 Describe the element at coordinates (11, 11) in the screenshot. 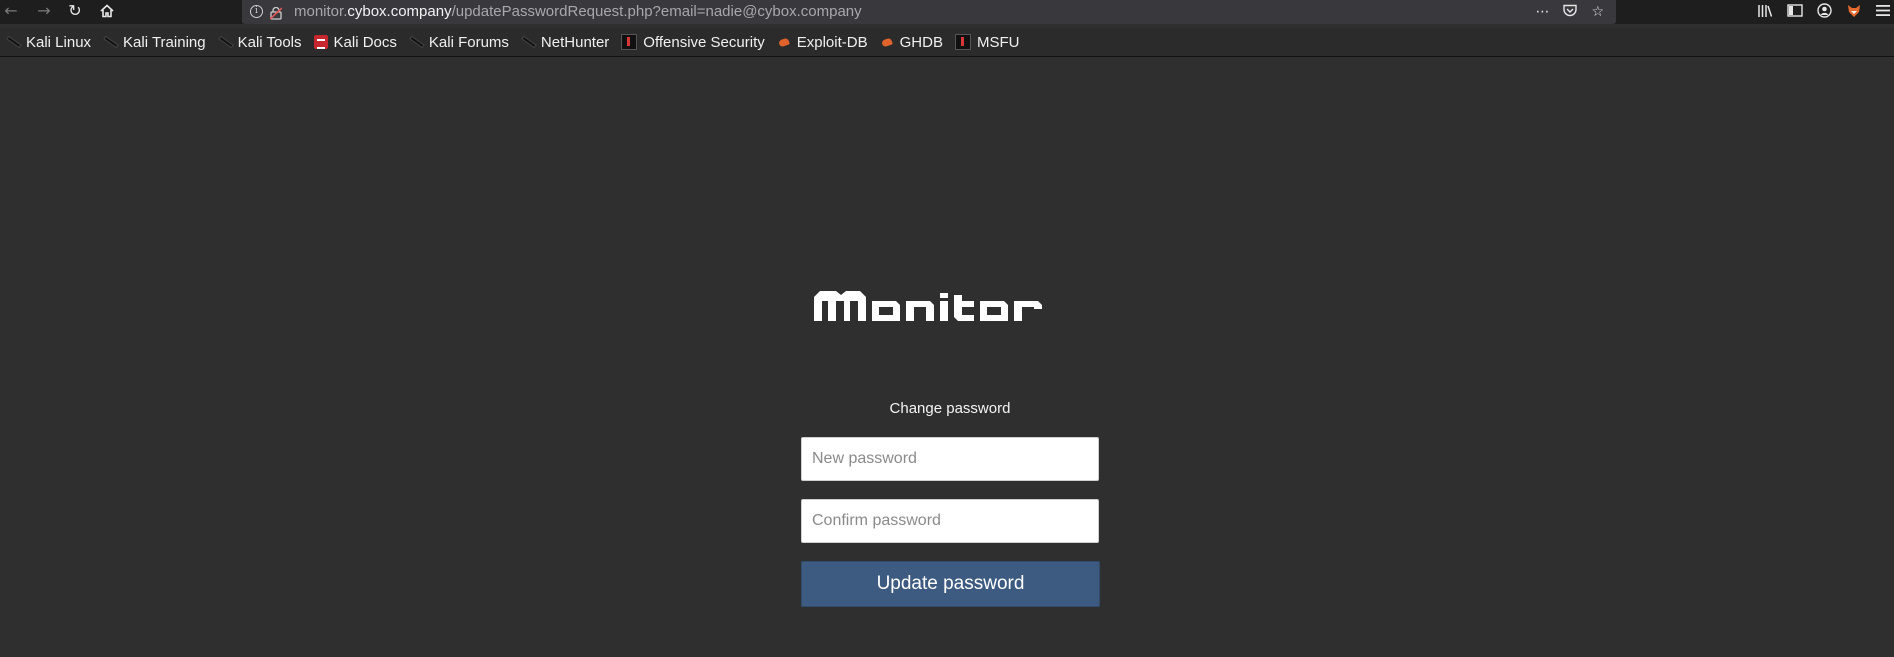

I see `back-arrow-icon: ←` at that location.